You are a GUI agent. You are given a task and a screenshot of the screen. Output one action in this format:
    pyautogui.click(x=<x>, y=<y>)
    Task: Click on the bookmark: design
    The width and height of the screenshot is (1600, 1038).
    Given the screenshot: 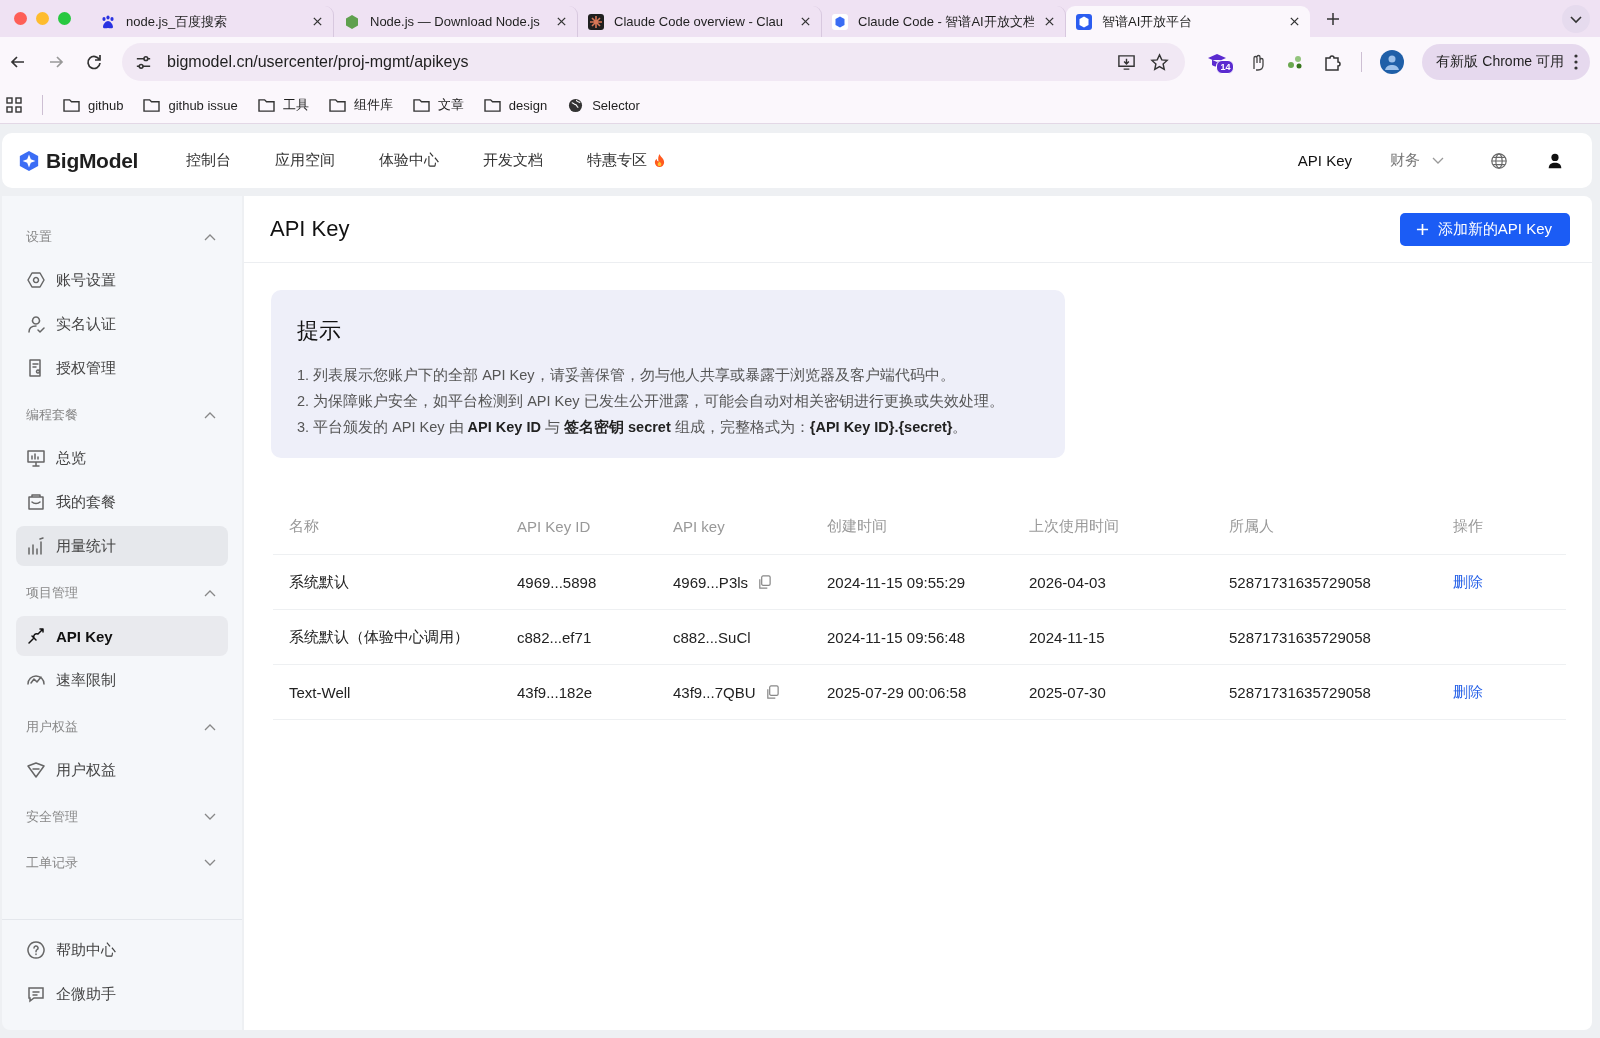 What is the action you would take?
    pyautogui.click(x=515, y=105)
    